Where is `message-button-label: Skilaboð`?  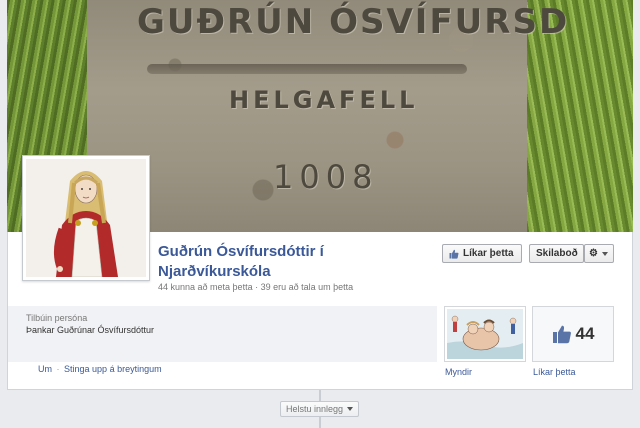 message-button-label: Skilaboð is located at coordinates (557, 253).